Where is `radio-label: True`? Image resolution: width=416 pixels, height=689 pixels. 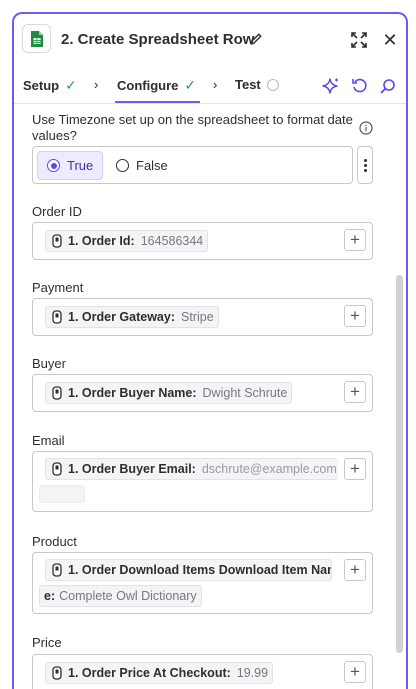 radio-label: True is located at coordinates (80, 165).